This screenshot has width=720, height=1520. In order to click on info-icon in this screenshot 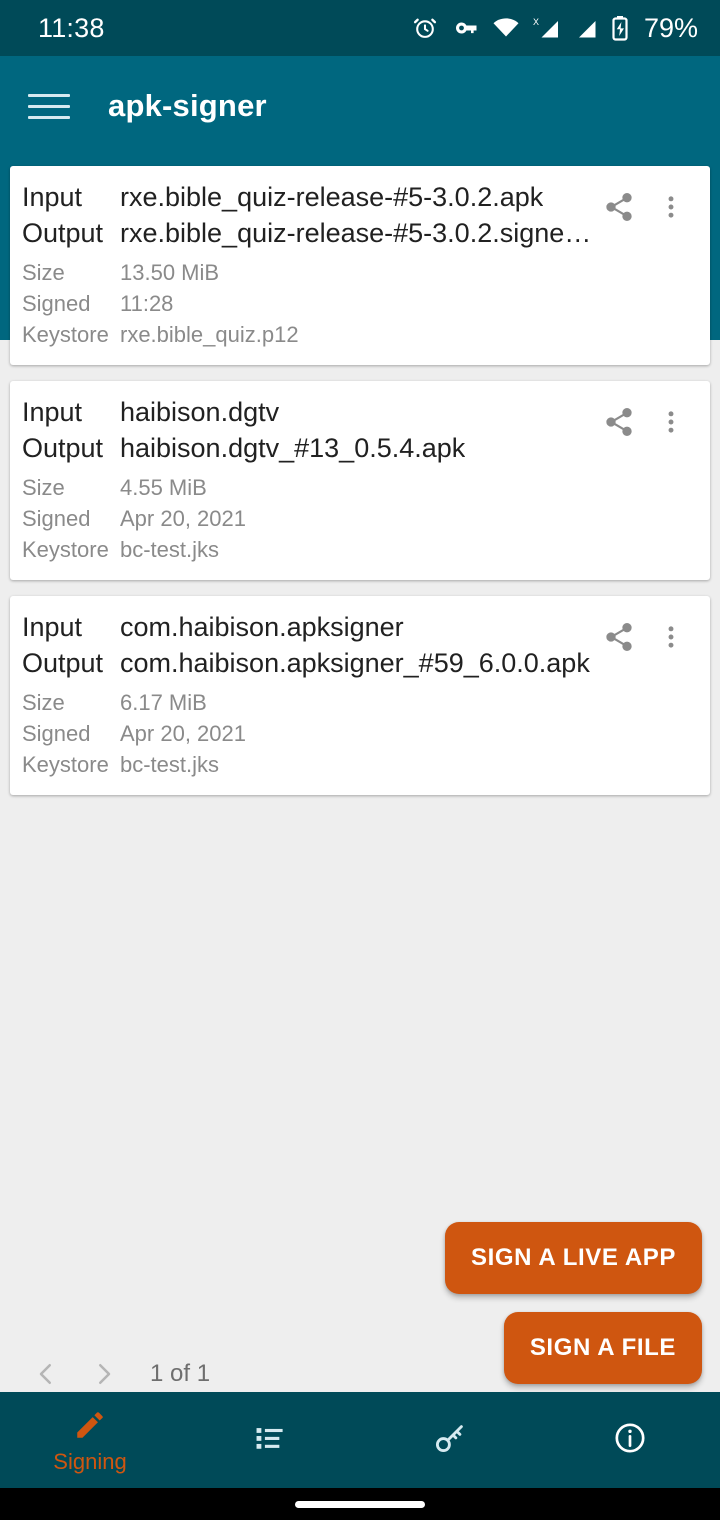, I will do `click(630, 1438)`.